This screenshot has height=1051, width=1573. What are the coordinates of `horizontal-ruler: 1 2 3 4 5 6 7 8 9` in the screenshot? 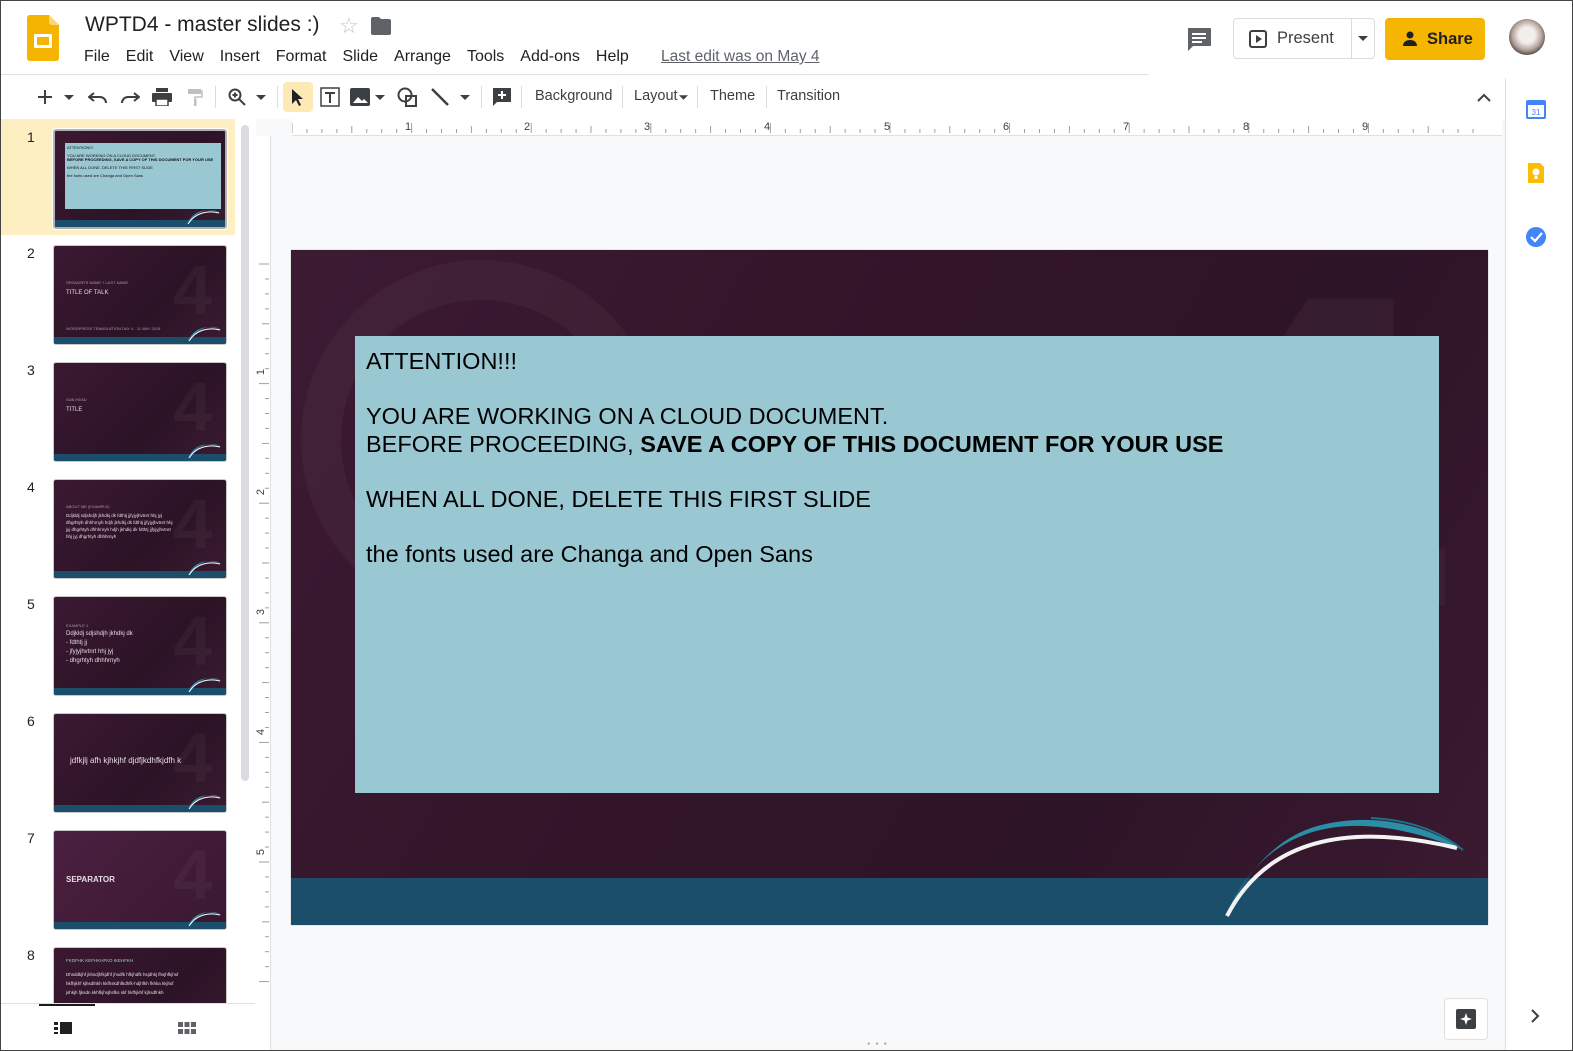 It's located at (896, 127).